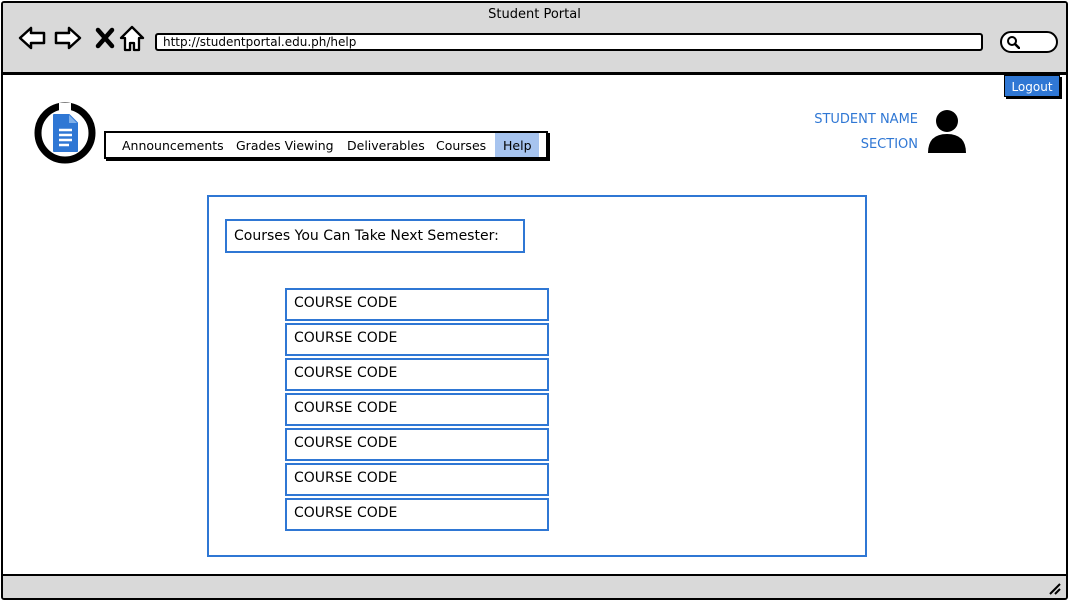  I want to click on forward-arrow-icon, so click(68, 38).